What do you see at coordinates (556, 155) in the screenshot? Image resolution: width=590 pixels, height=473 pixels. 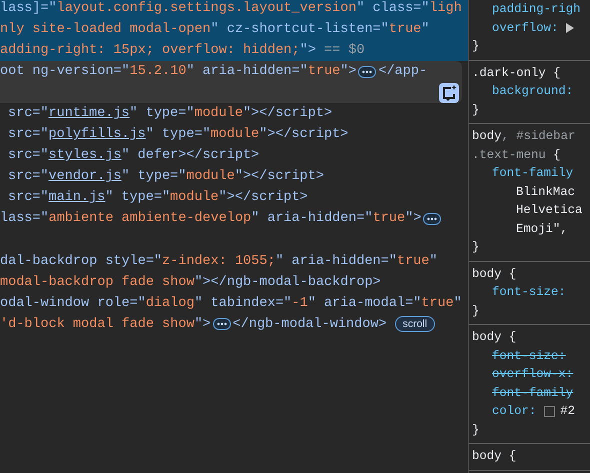 I see `css-selector: {` at bounding box center [556, 155].